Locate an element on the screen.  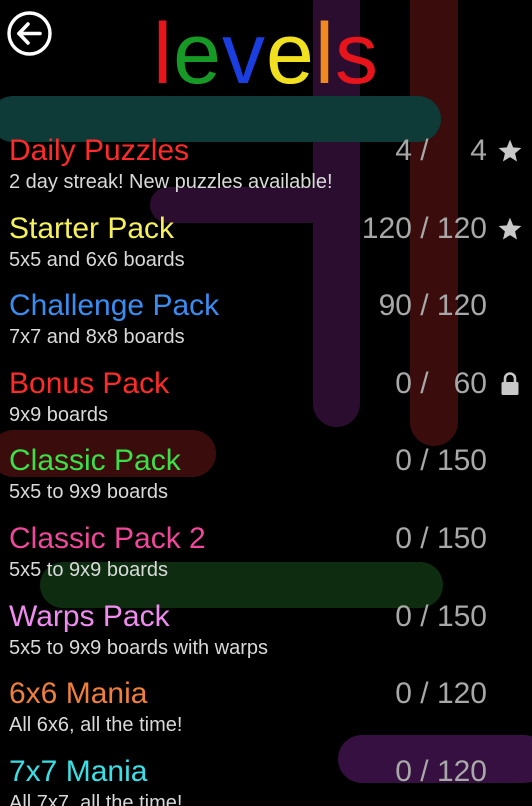
pack-name: Warps Pack is located at coordinates (89, 616).